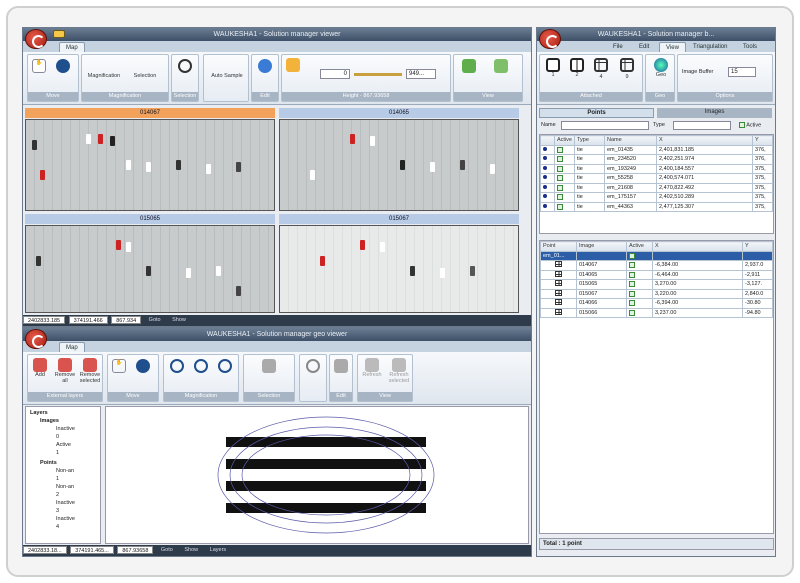 Image resolution: width=800 pixels, height=583 pixels. I want to click on selection-button: Selection, so click(145, 76).